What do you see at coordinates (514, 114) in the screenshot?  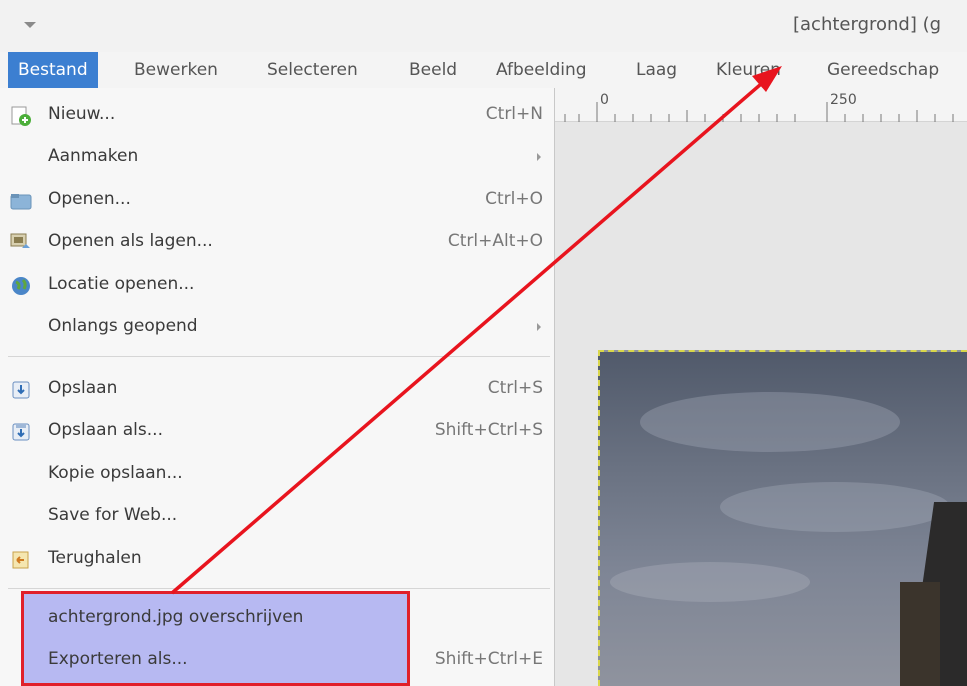 I see `menu-item-shortcut: Ctrl+N` at bounding box center [514, 114].